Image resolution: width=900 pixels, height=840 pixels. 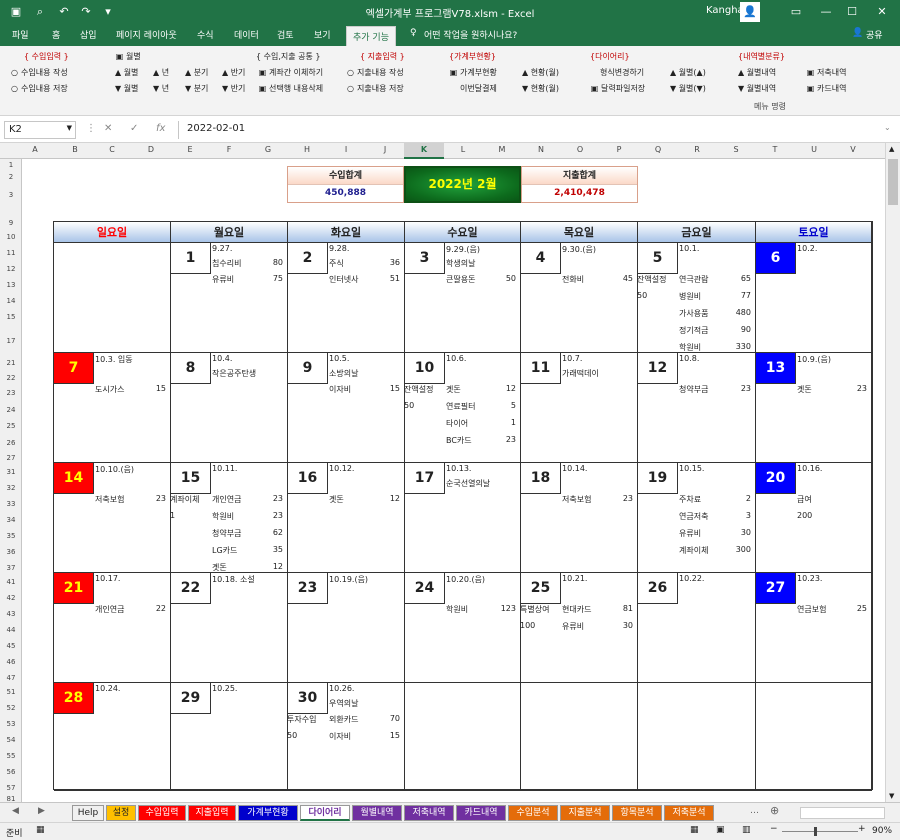 What do you see at coordinates (161, 88) in the screenshot?
I see `year-down-button: ▼ 년` at bounding box center [161, 88].